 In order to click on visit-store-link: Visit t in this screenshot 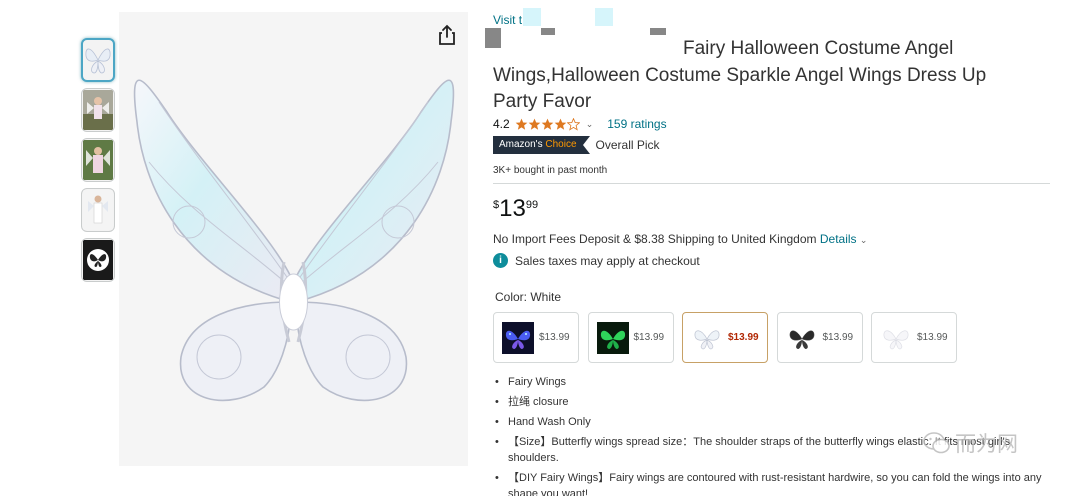, I will do `click(507, 20)`.